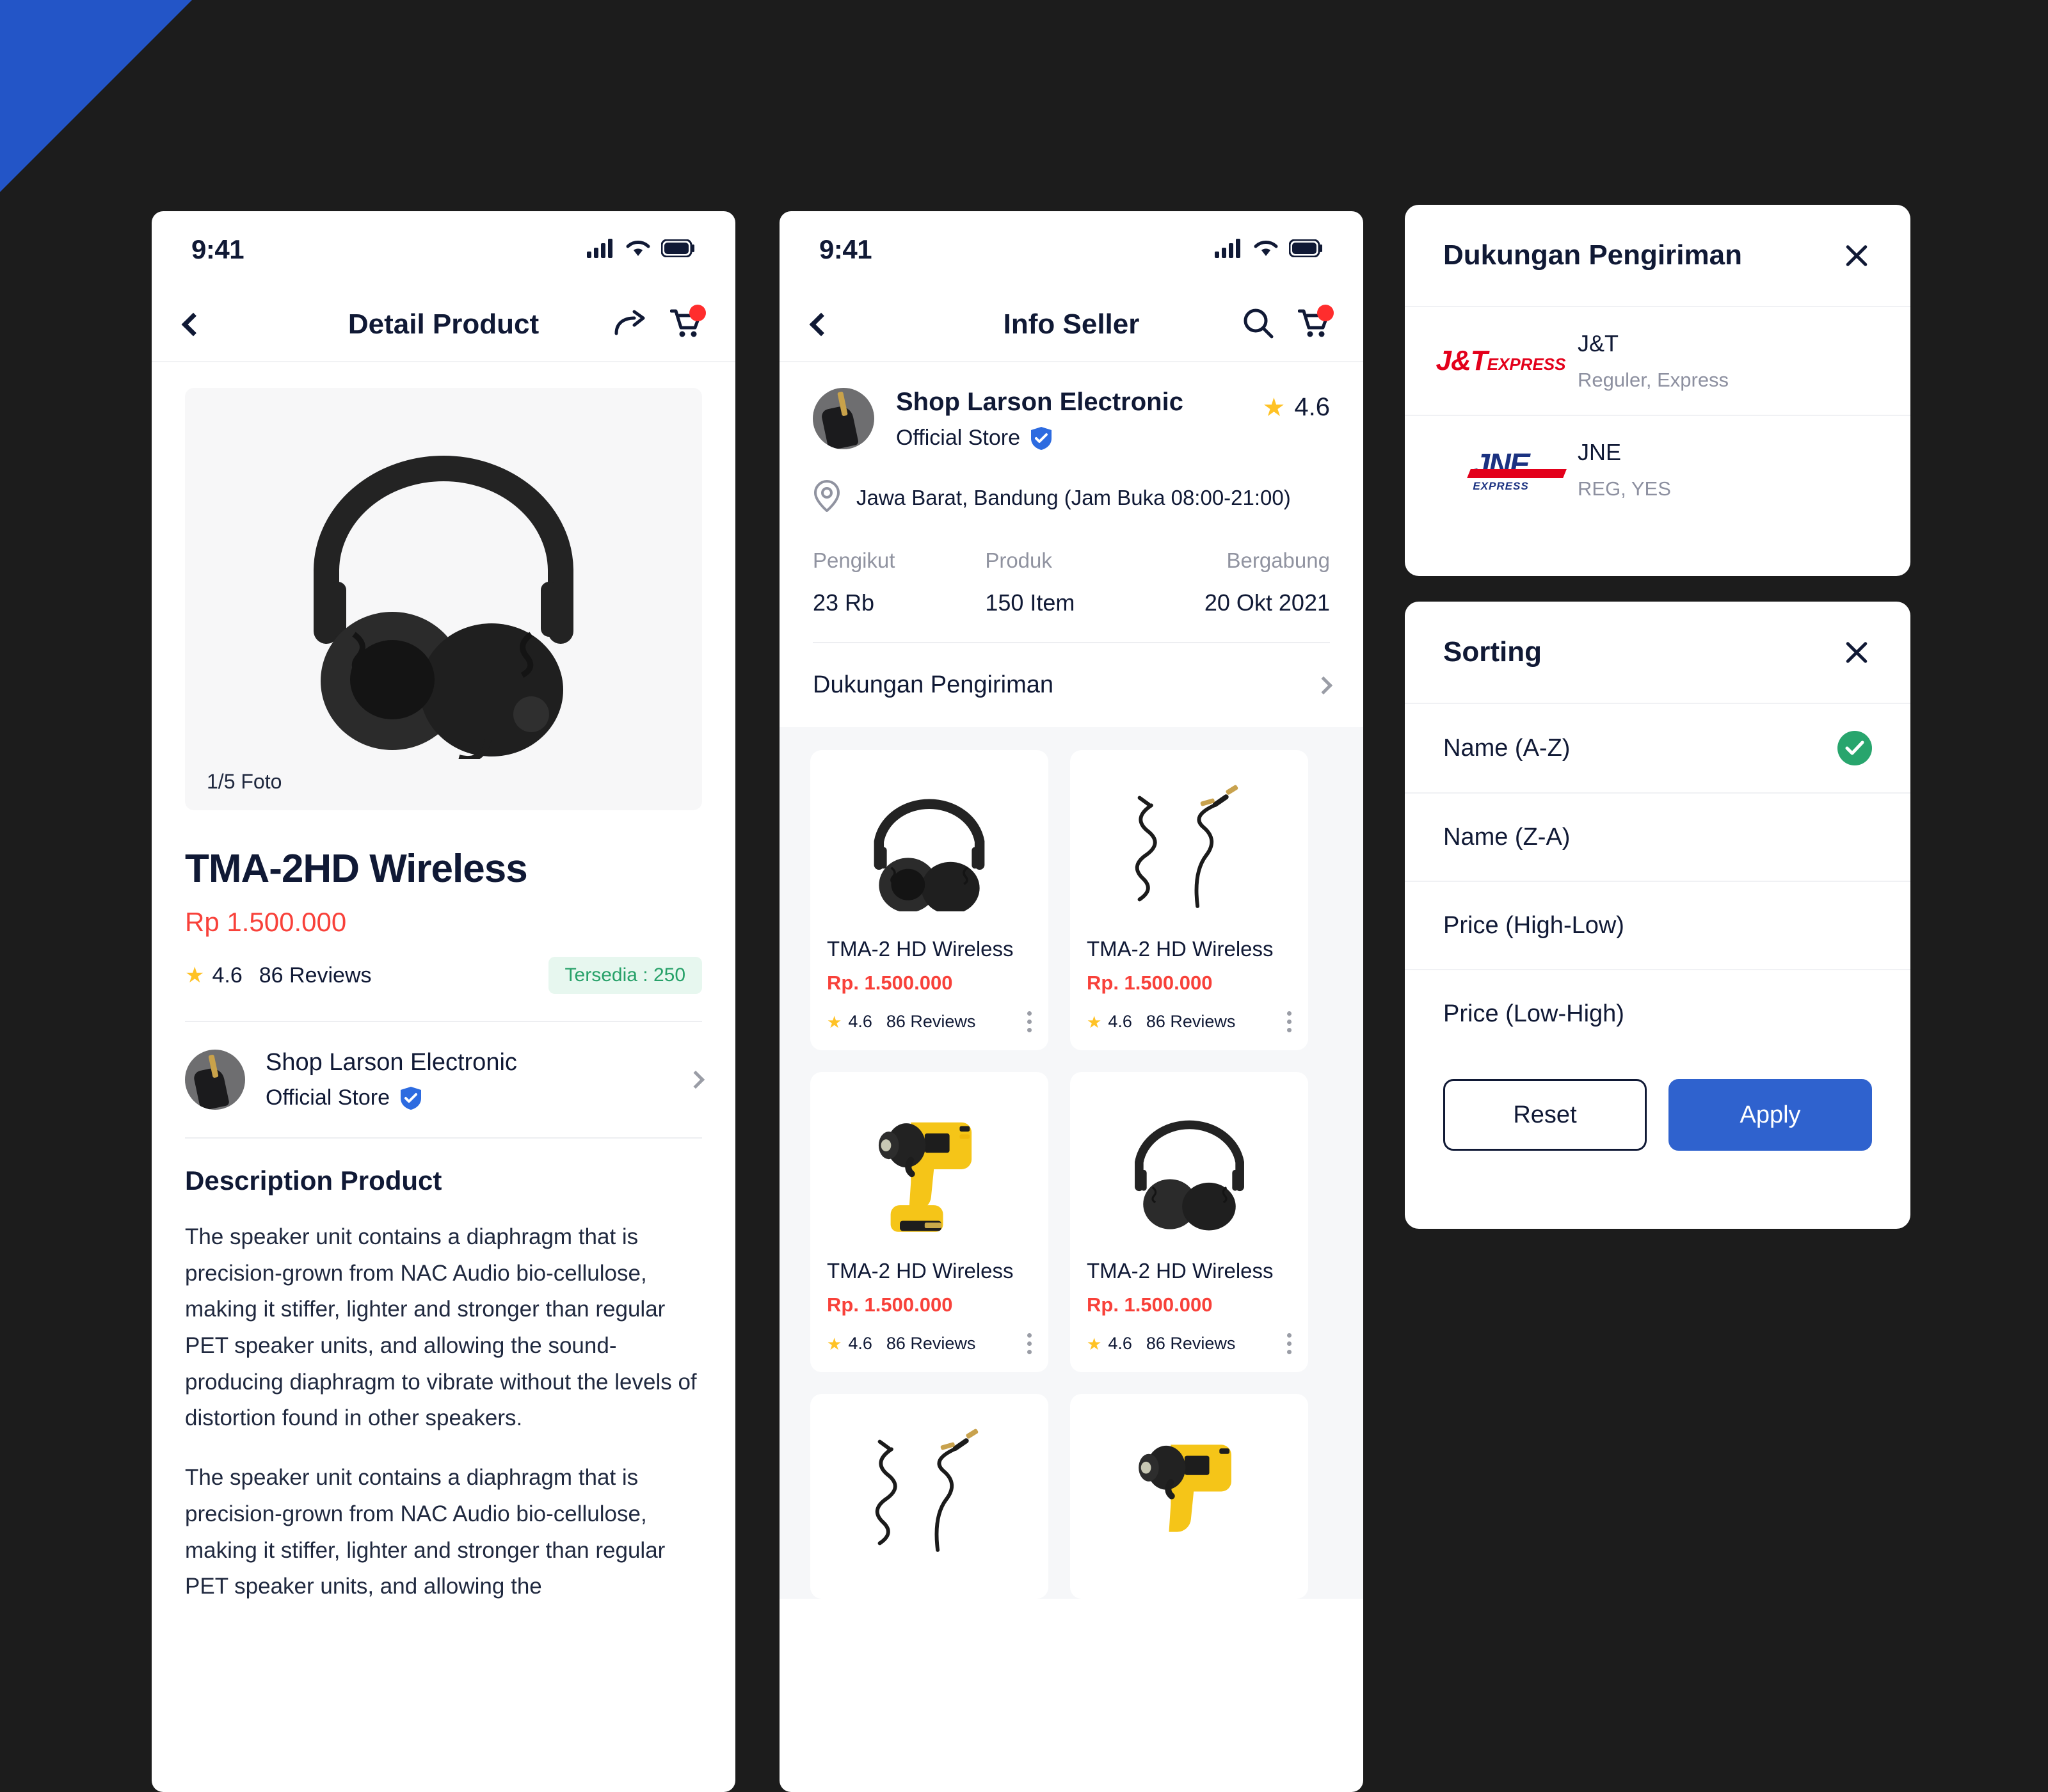  What do you see at coordinates (227, 975) in the screenshot?
I see `rating-value: 4.6` at bounding box center [227, 975].